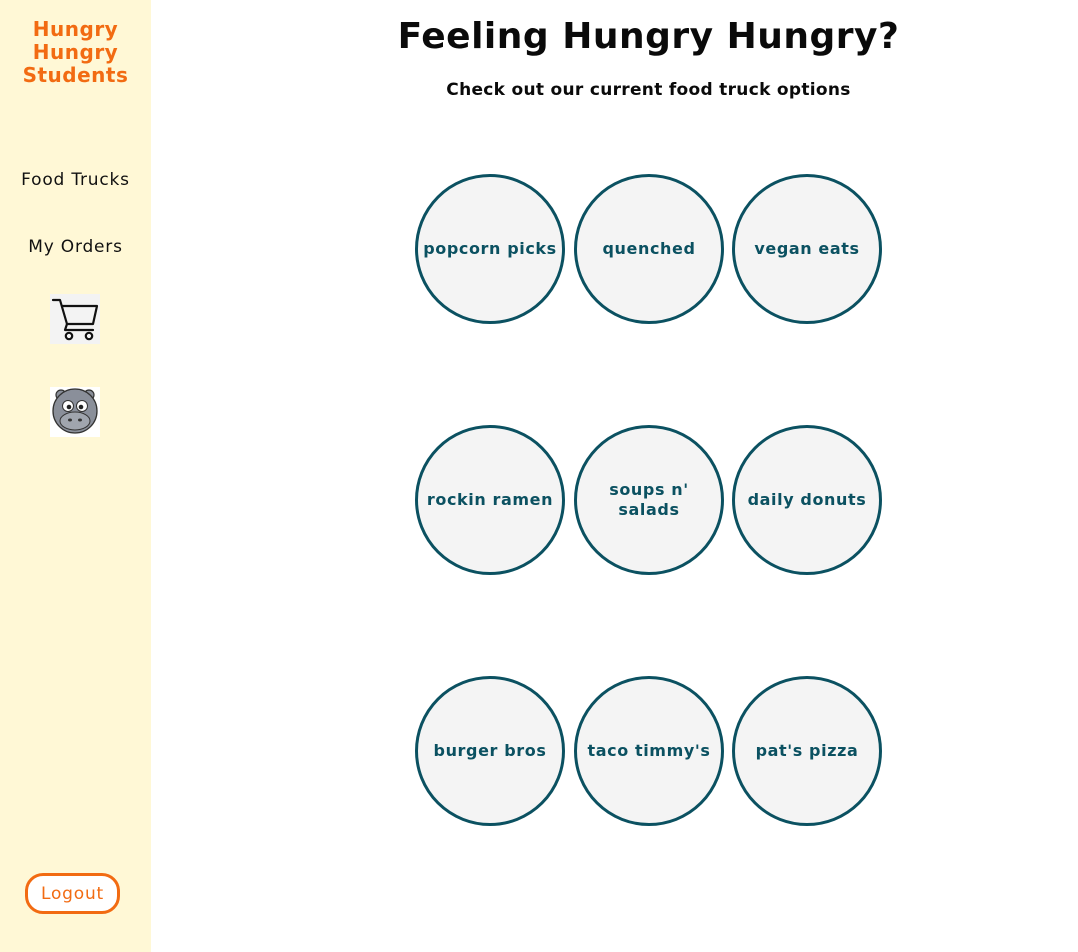 The height and width of the screenshot is (952, 1078). I want to click on page-subtitle: Check out our current food truck options, so click(648, 90).